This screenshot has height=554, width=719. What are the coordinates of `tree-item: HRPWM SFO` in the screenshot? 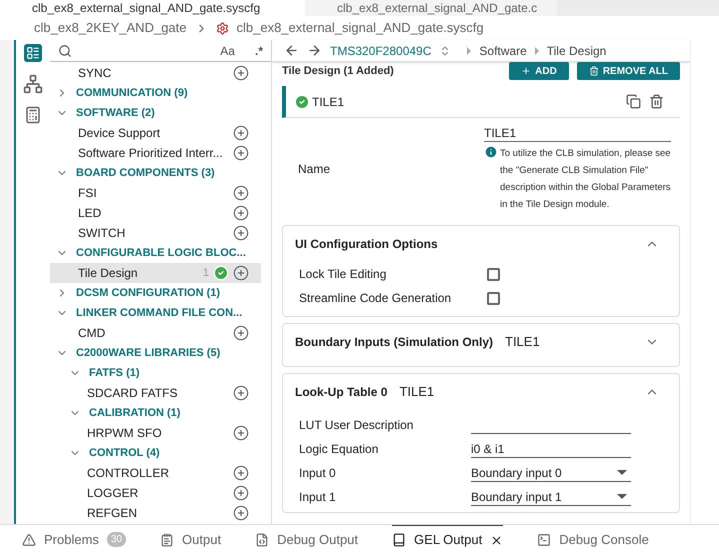 It's located at (155, 433).